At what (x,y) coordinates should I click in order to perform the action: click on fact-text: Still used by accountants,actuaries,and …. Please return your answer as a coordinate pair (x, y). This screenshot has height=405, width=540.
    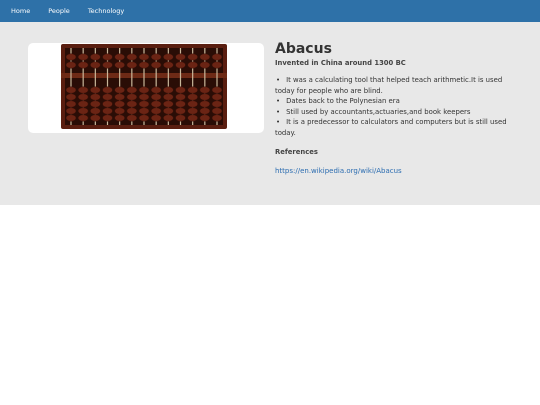
    Looking at the image, I should click on (378, 111).